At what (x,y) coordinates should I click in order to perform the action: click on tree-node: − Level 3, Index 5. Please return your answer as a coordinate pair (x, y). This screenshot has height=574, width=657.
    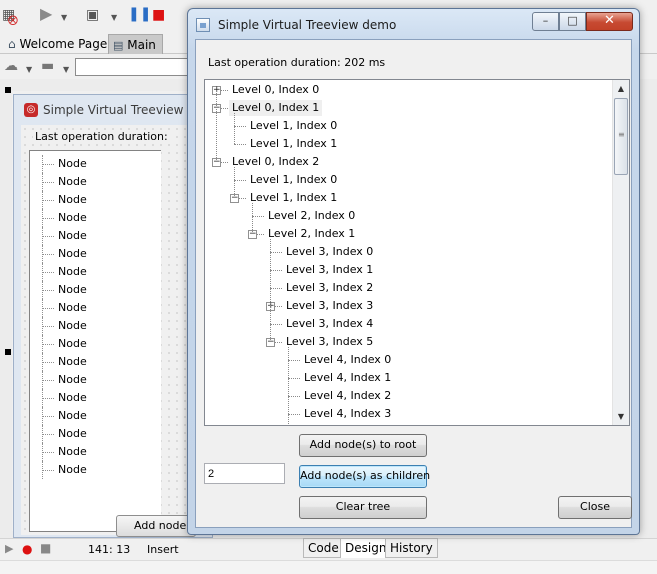
    Looking at the image, I should click on (407, 342).